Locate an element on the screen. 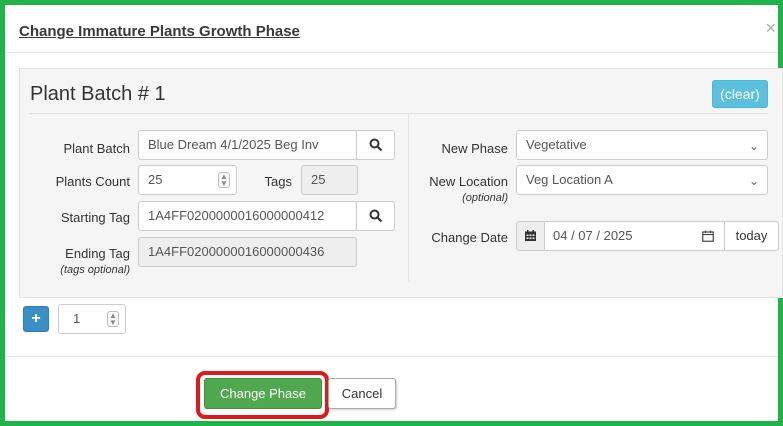 The image size is (783, 426). calendar-icon is located at coordinates (530, 235).